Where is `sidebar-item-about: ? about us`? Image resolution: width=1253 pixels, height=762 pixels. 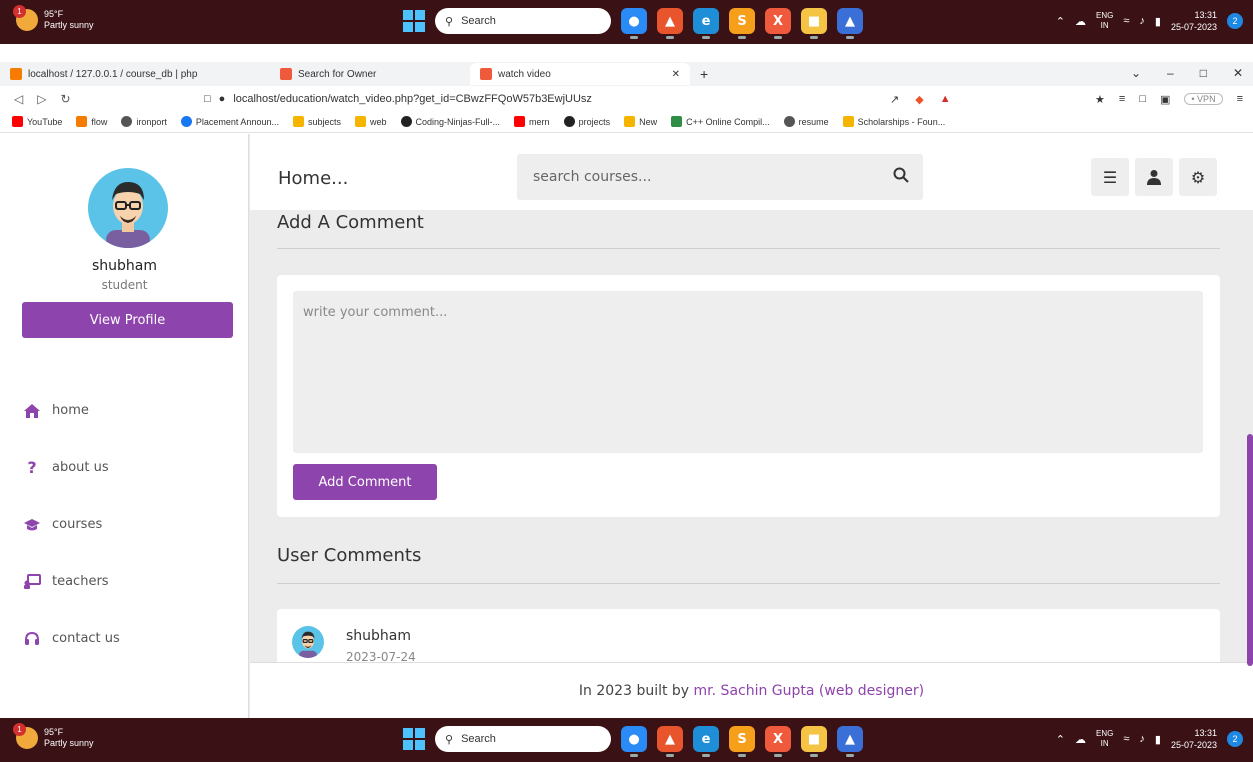 sidebar-item-about: ? about us is located at coordinates (71, 467).